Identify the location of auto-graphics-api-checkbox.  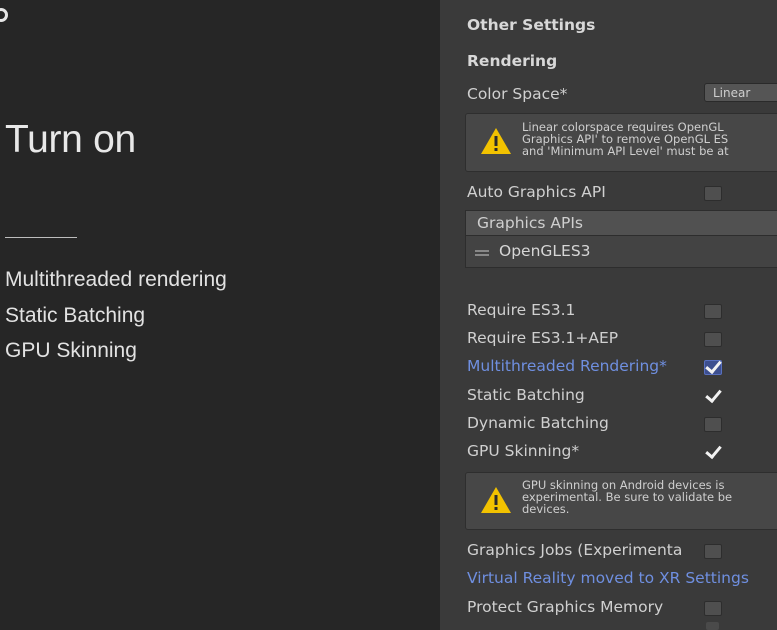
(713, 193).